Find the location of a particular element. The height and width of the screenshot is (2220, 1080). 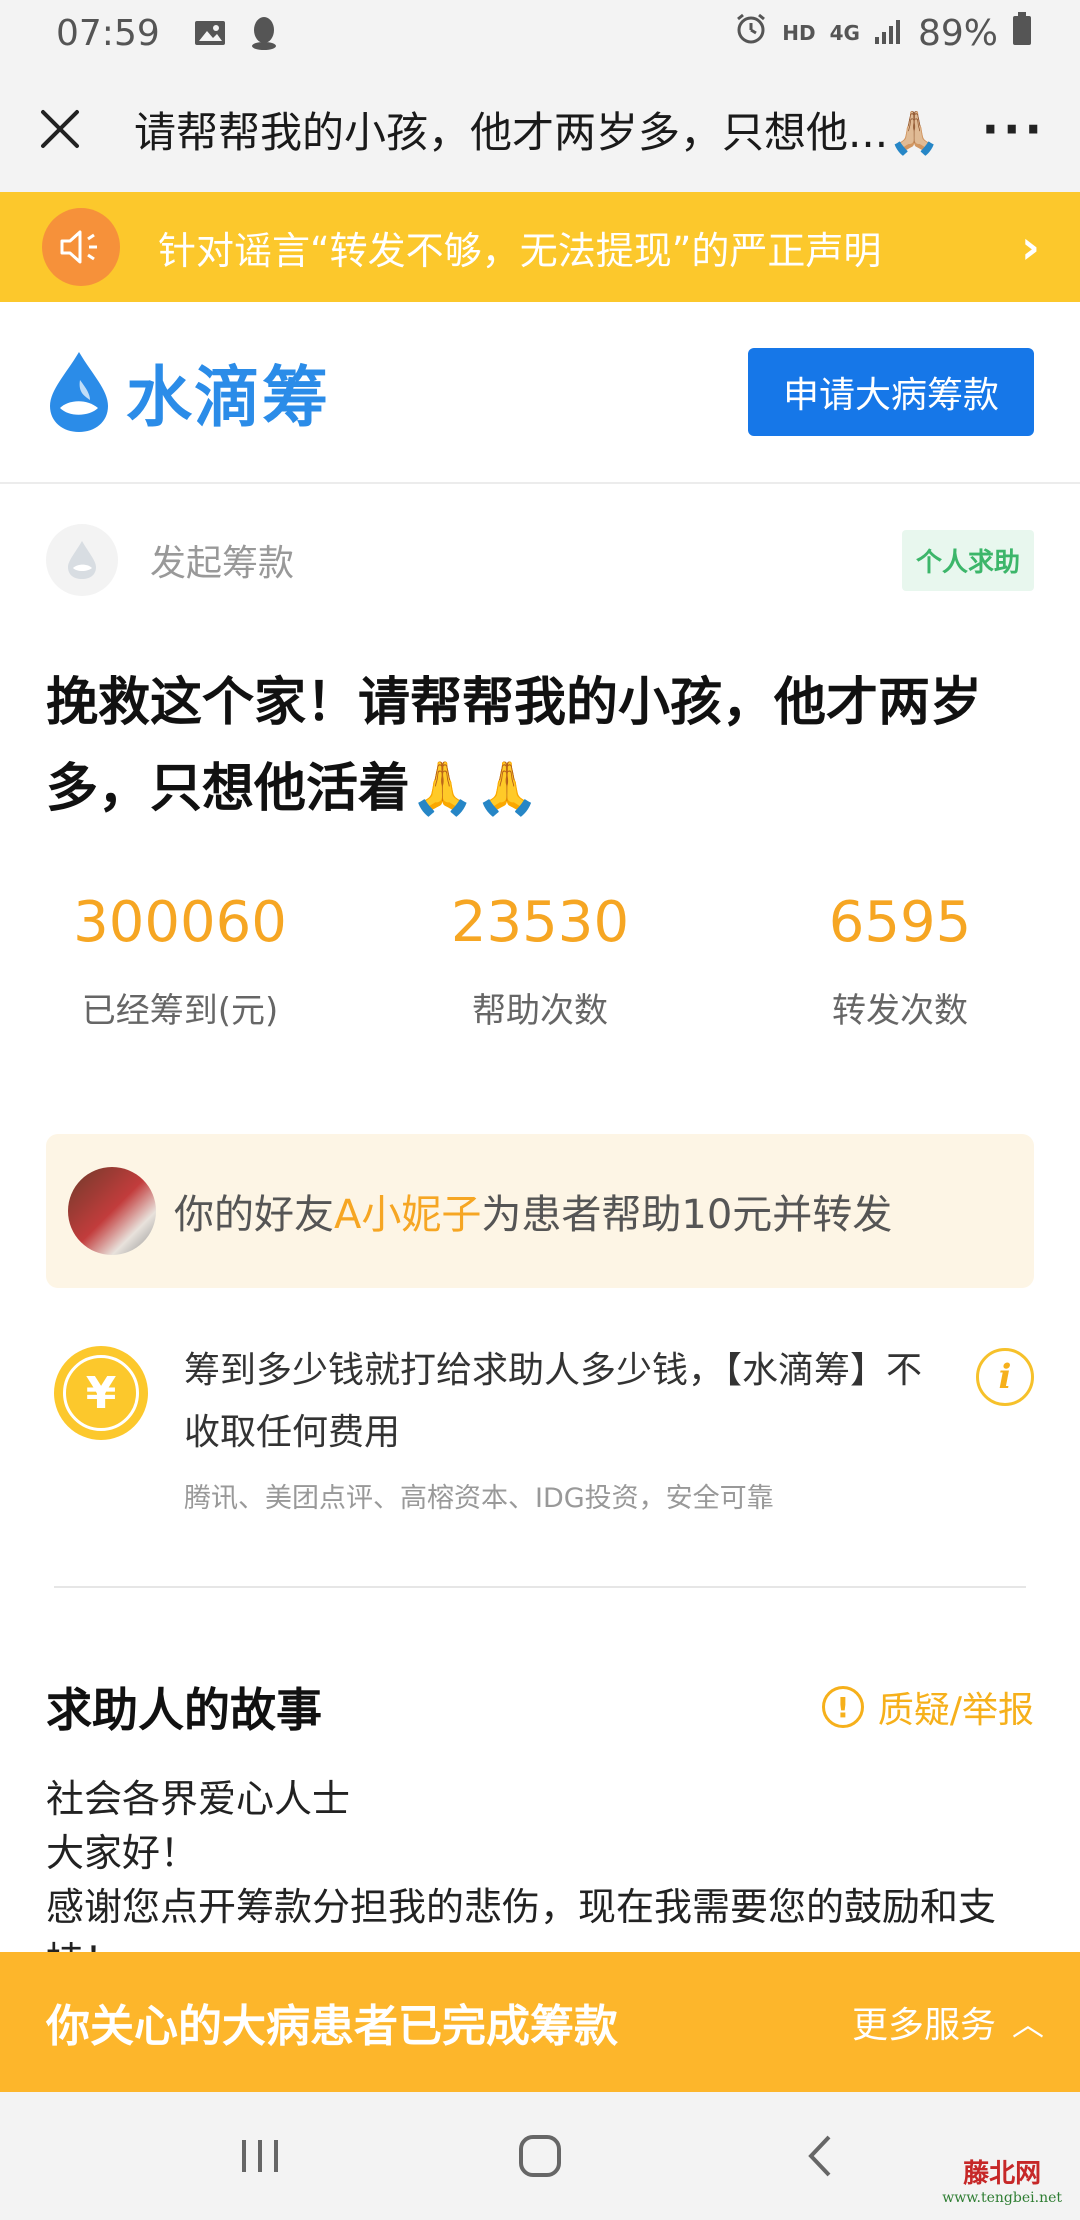

more-menu-button: ··· is located at coordinates (1014, 129).